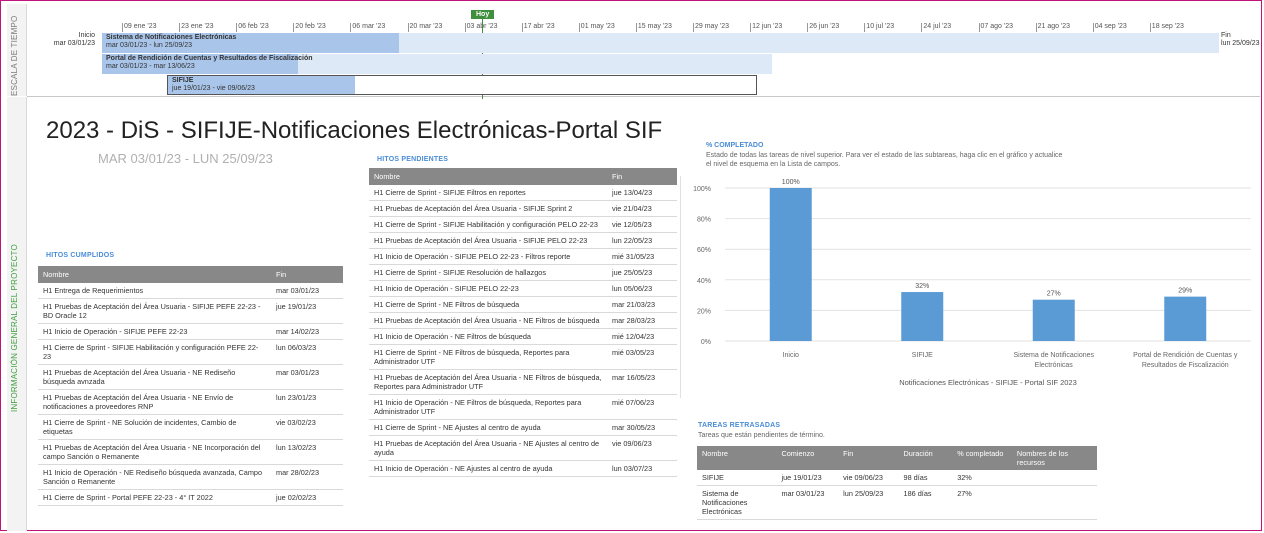 The width and height of the screenshot is (1264, 533). Describe the element at coordinates (1185, 291) in the screenshot. I see `bar-value-label: 29%` at that location.